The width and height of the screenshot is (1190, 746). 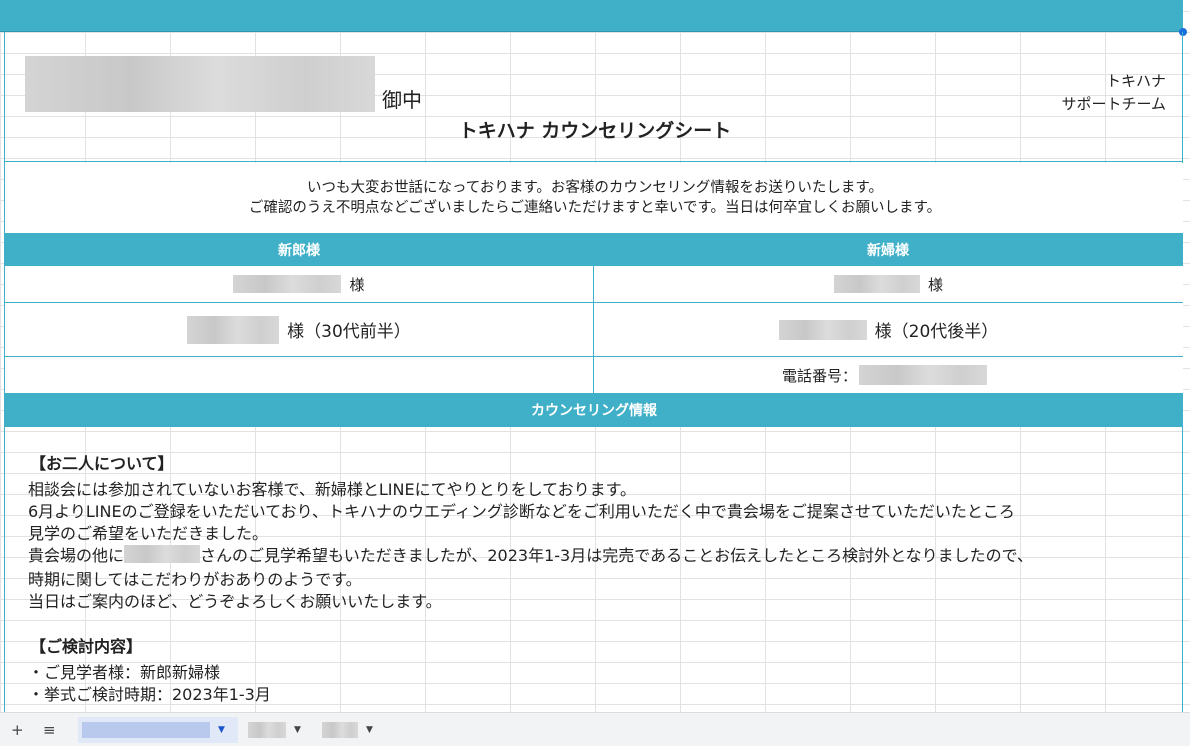 I want to click on section-considerations-title: 【ご検討内容】, so click(x=86, y=646).